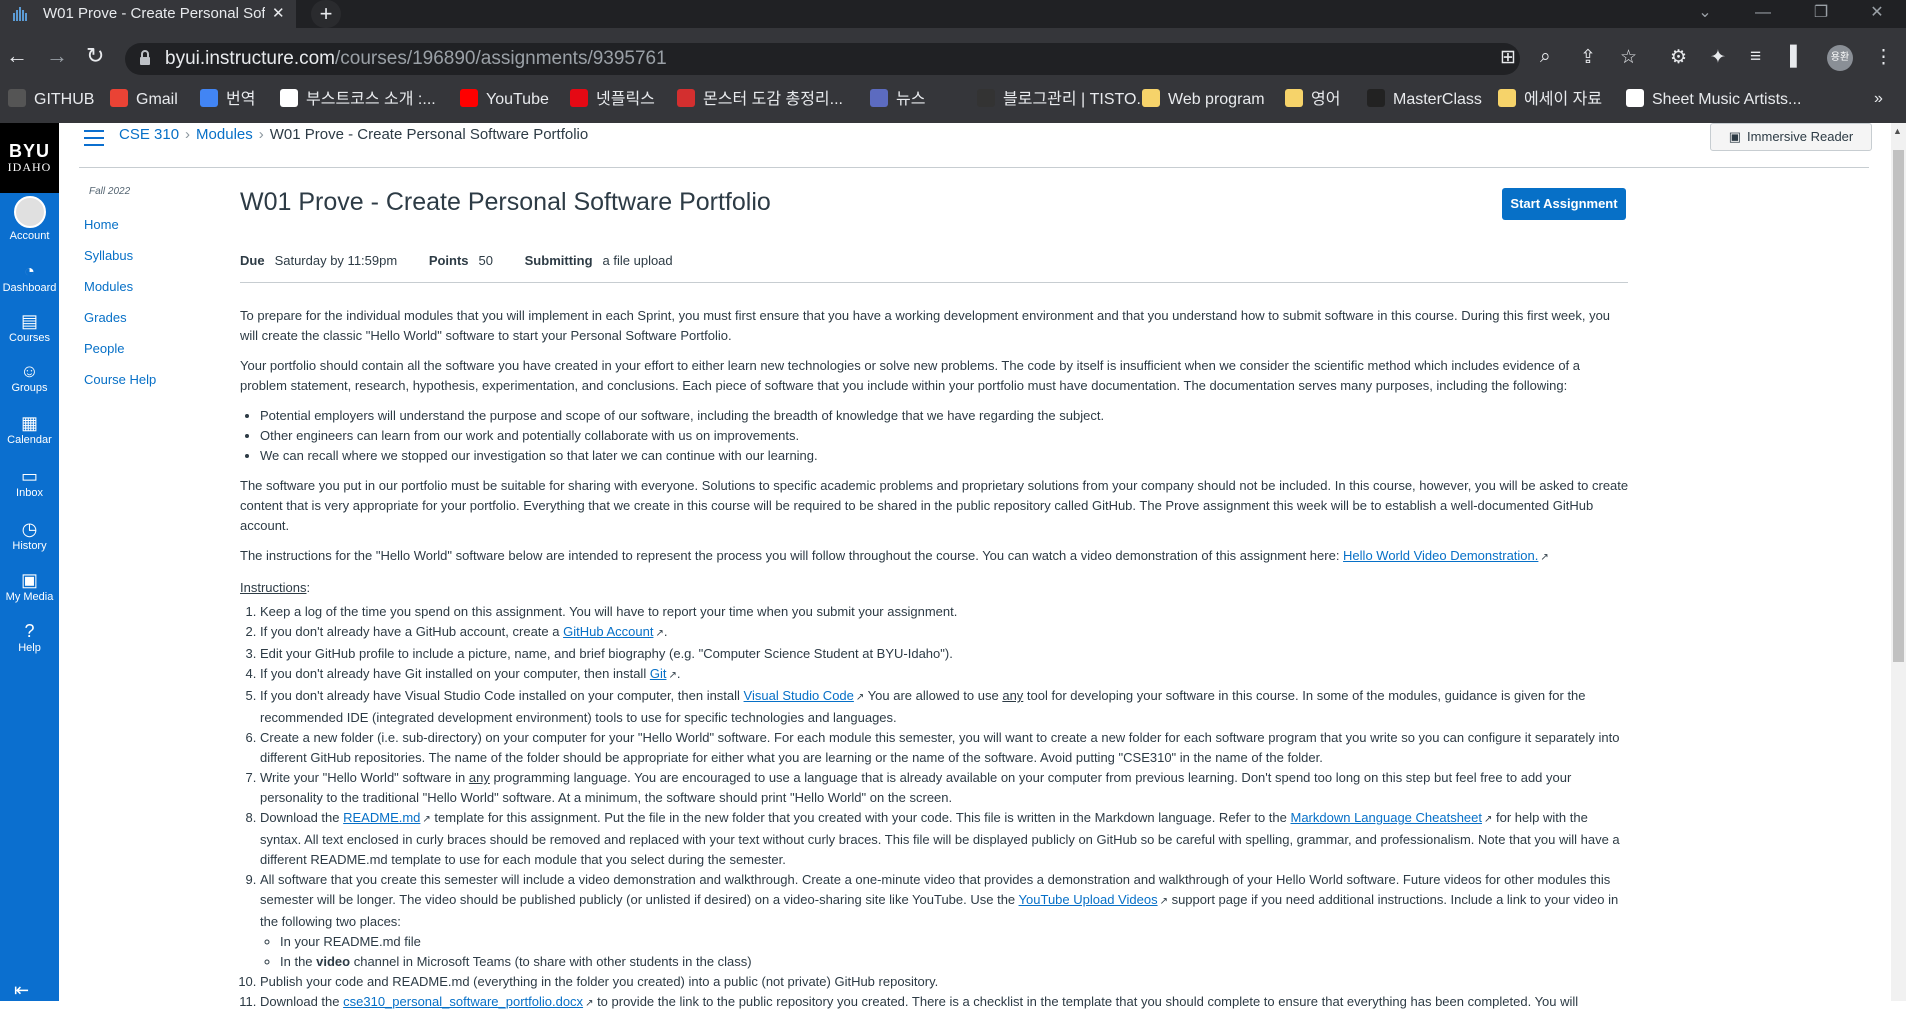 The width and height of the screenshot is (1906, 1014). I want to click on courses-icon: ▤, so click(29, 321).